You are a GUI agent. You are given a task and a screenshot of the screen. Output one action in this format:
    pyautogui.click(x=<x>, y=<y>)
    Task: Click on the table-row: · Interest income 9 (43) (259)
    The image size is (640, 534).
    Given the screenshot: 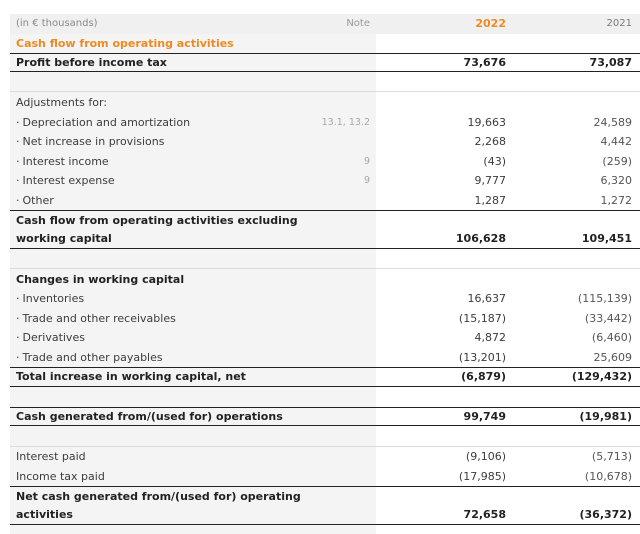 What is the action you would take?
    pyautogui.click(x=324, y=161)
    